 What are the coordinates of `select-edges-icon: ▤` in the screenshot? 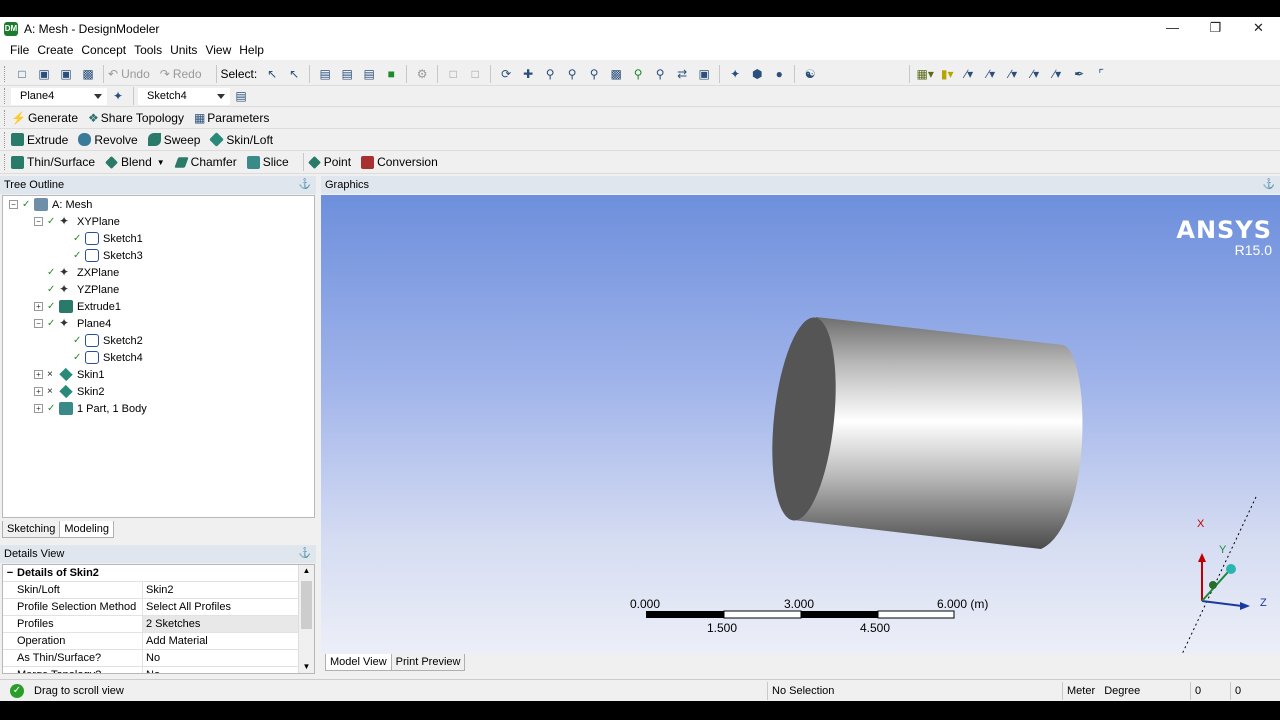 It's located at (347, 74).